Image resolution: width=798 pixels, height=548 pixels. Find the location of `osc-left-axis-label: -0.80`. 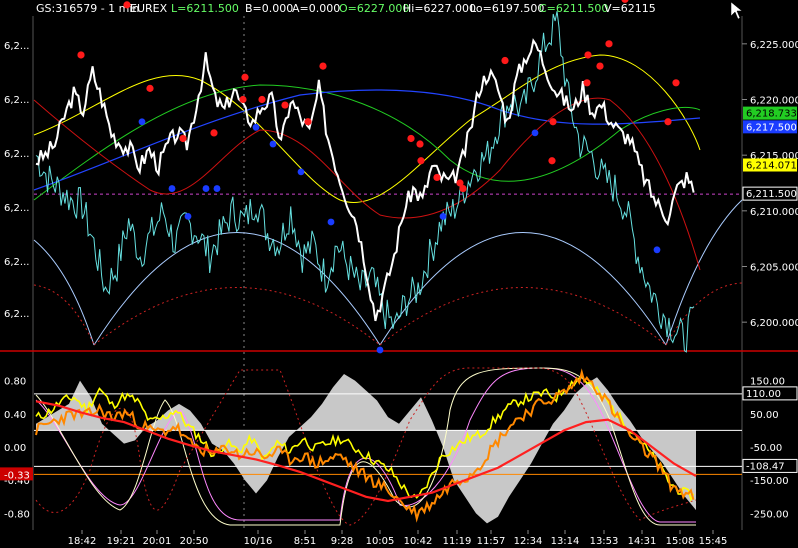

osc-left-axis-label: -0.80 is located at coordinates (17, 514).